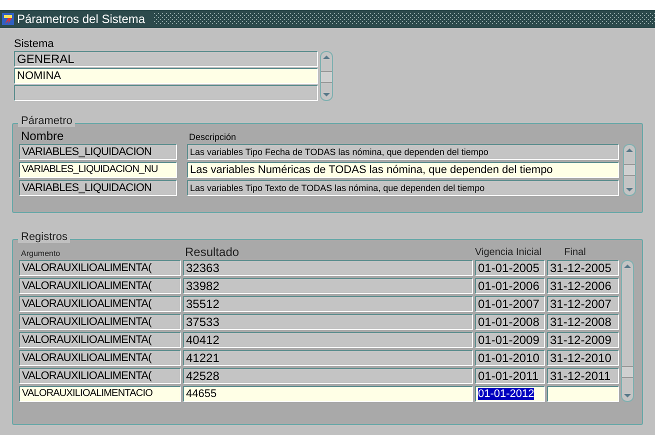 This screenshot has height=435, width=655. I want to click on column-header: Resultado, so click(212, 252).